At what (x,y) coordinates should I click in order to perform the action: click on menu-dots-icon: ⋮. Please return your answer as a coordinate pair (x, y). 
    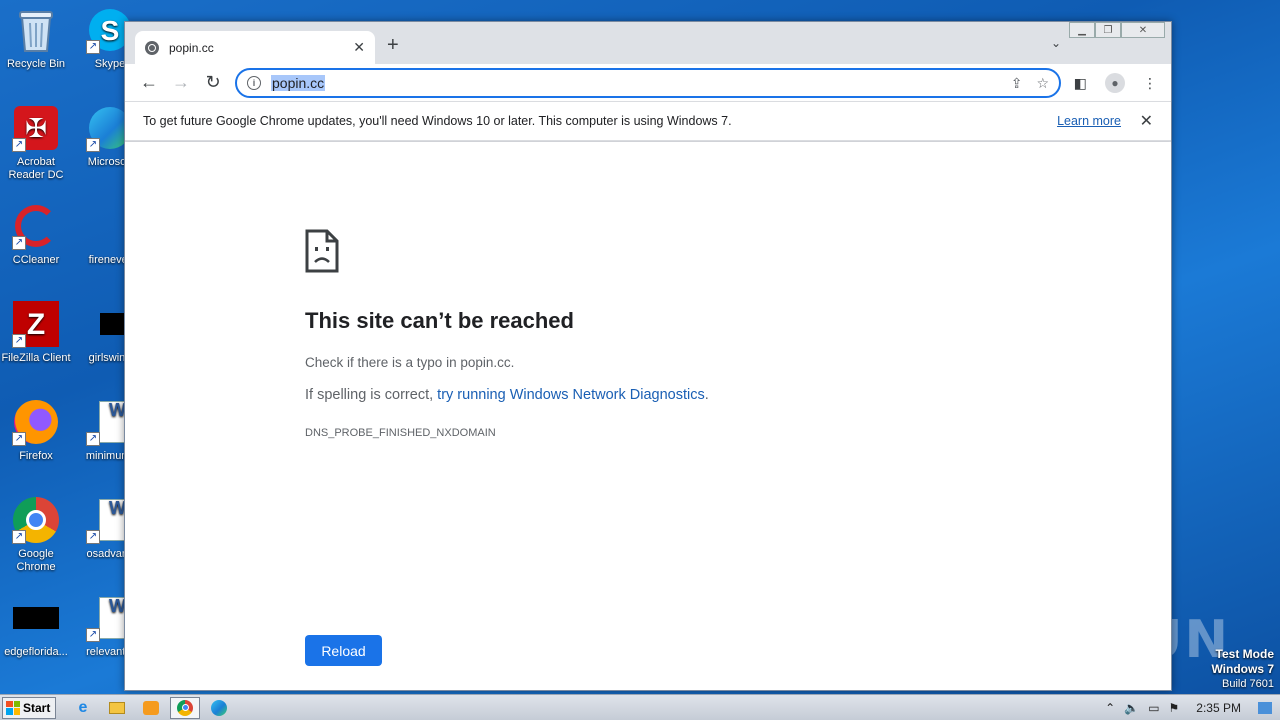
    Looking at the image, I should click on (1150, 83).